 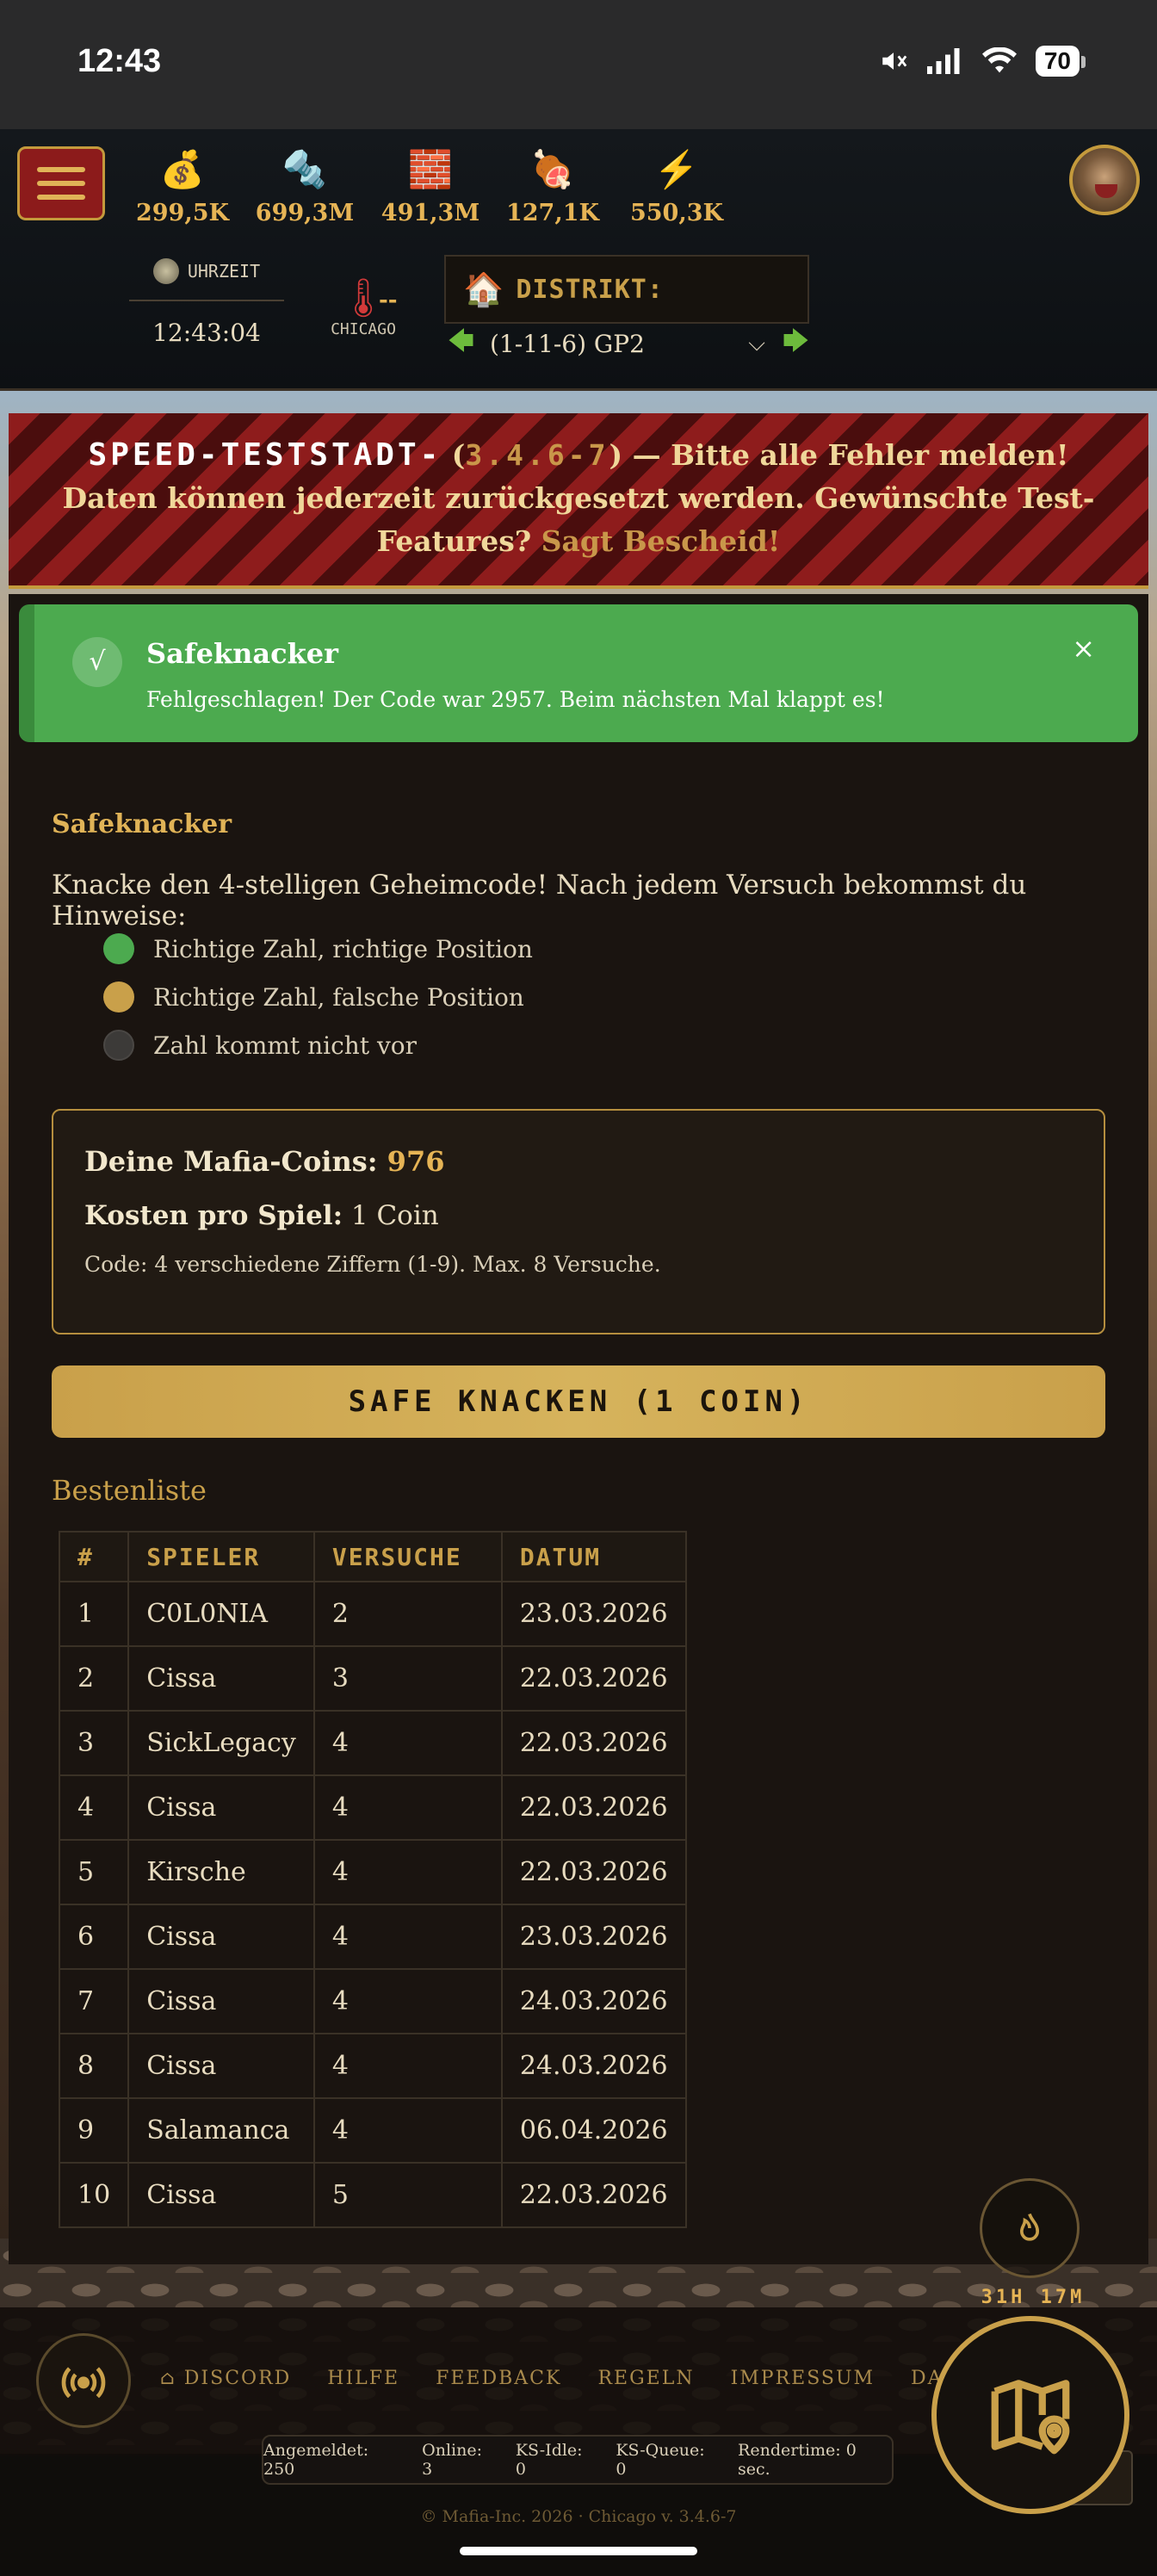 What do you see at coordinates (318, 949) in the screenshot?
I see `legend-item: Richtige Zahl, richtige Position` at bounding box center [318, 949].